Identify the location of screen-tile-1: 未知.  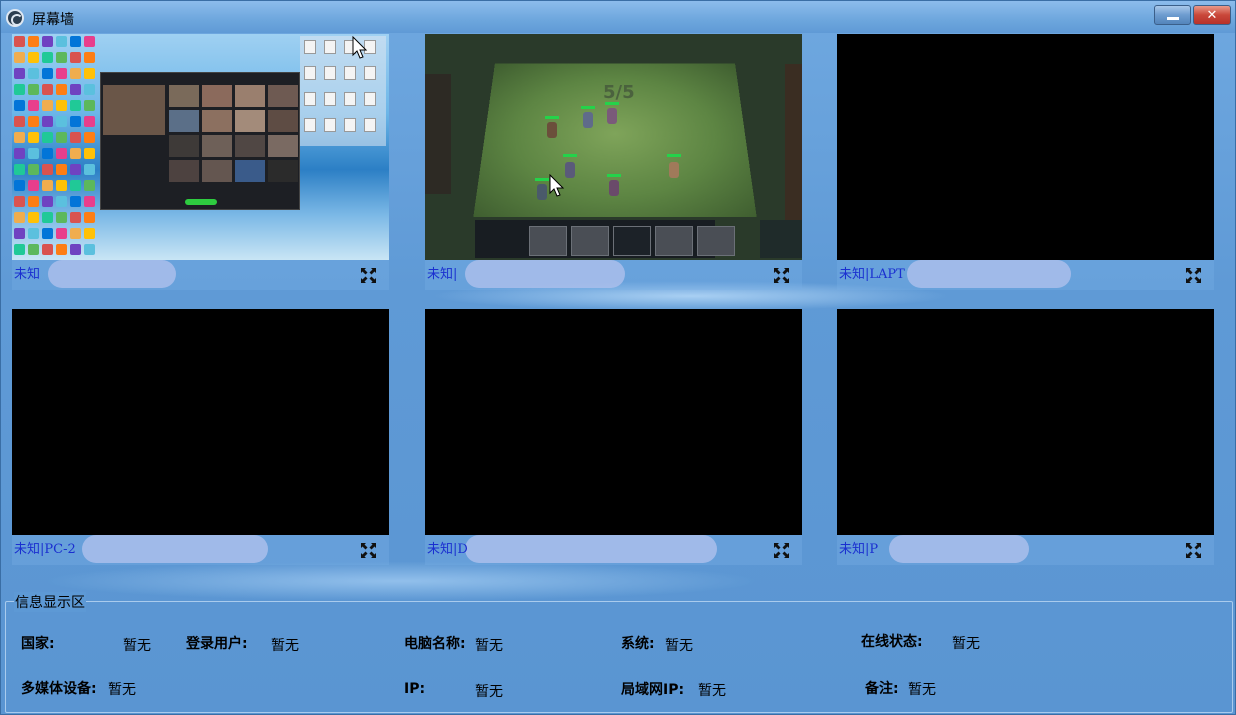
(200, 162).